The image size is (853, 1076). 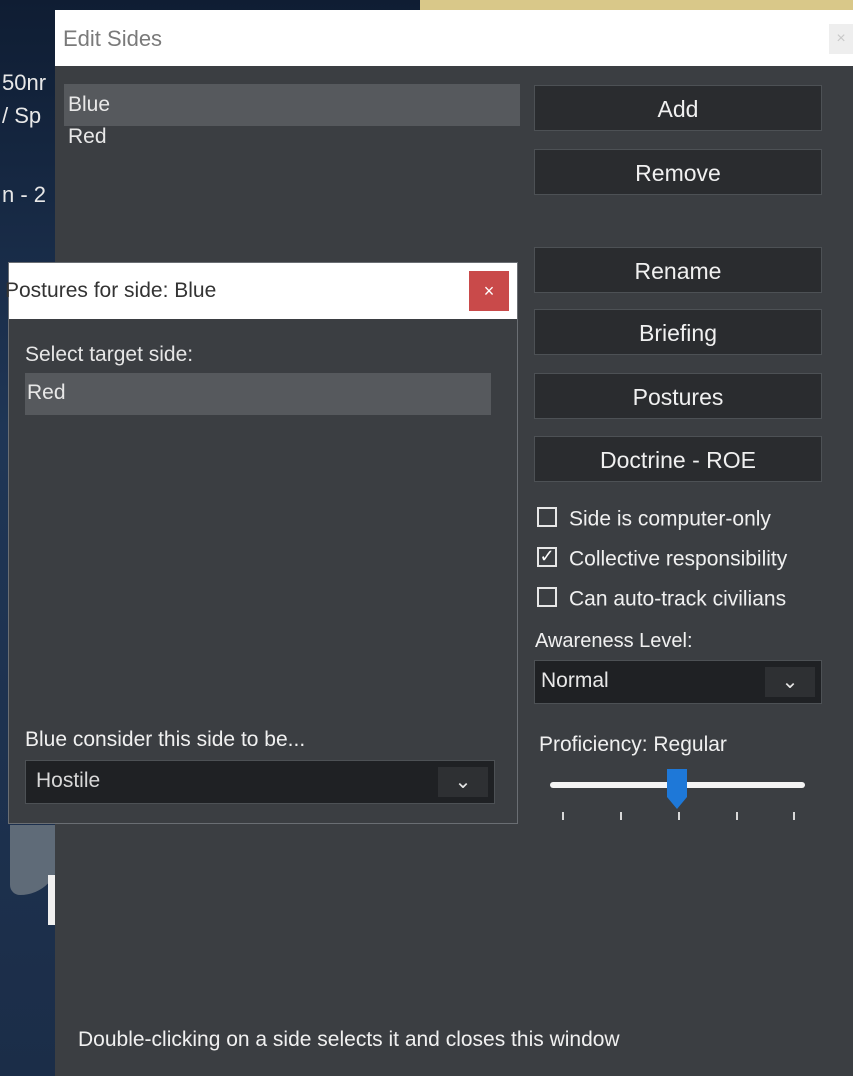 What do you see at coordinates (292, 141) in the screenshot?
I see `list-item-side-red: Red` at bounding box center [292, 141].